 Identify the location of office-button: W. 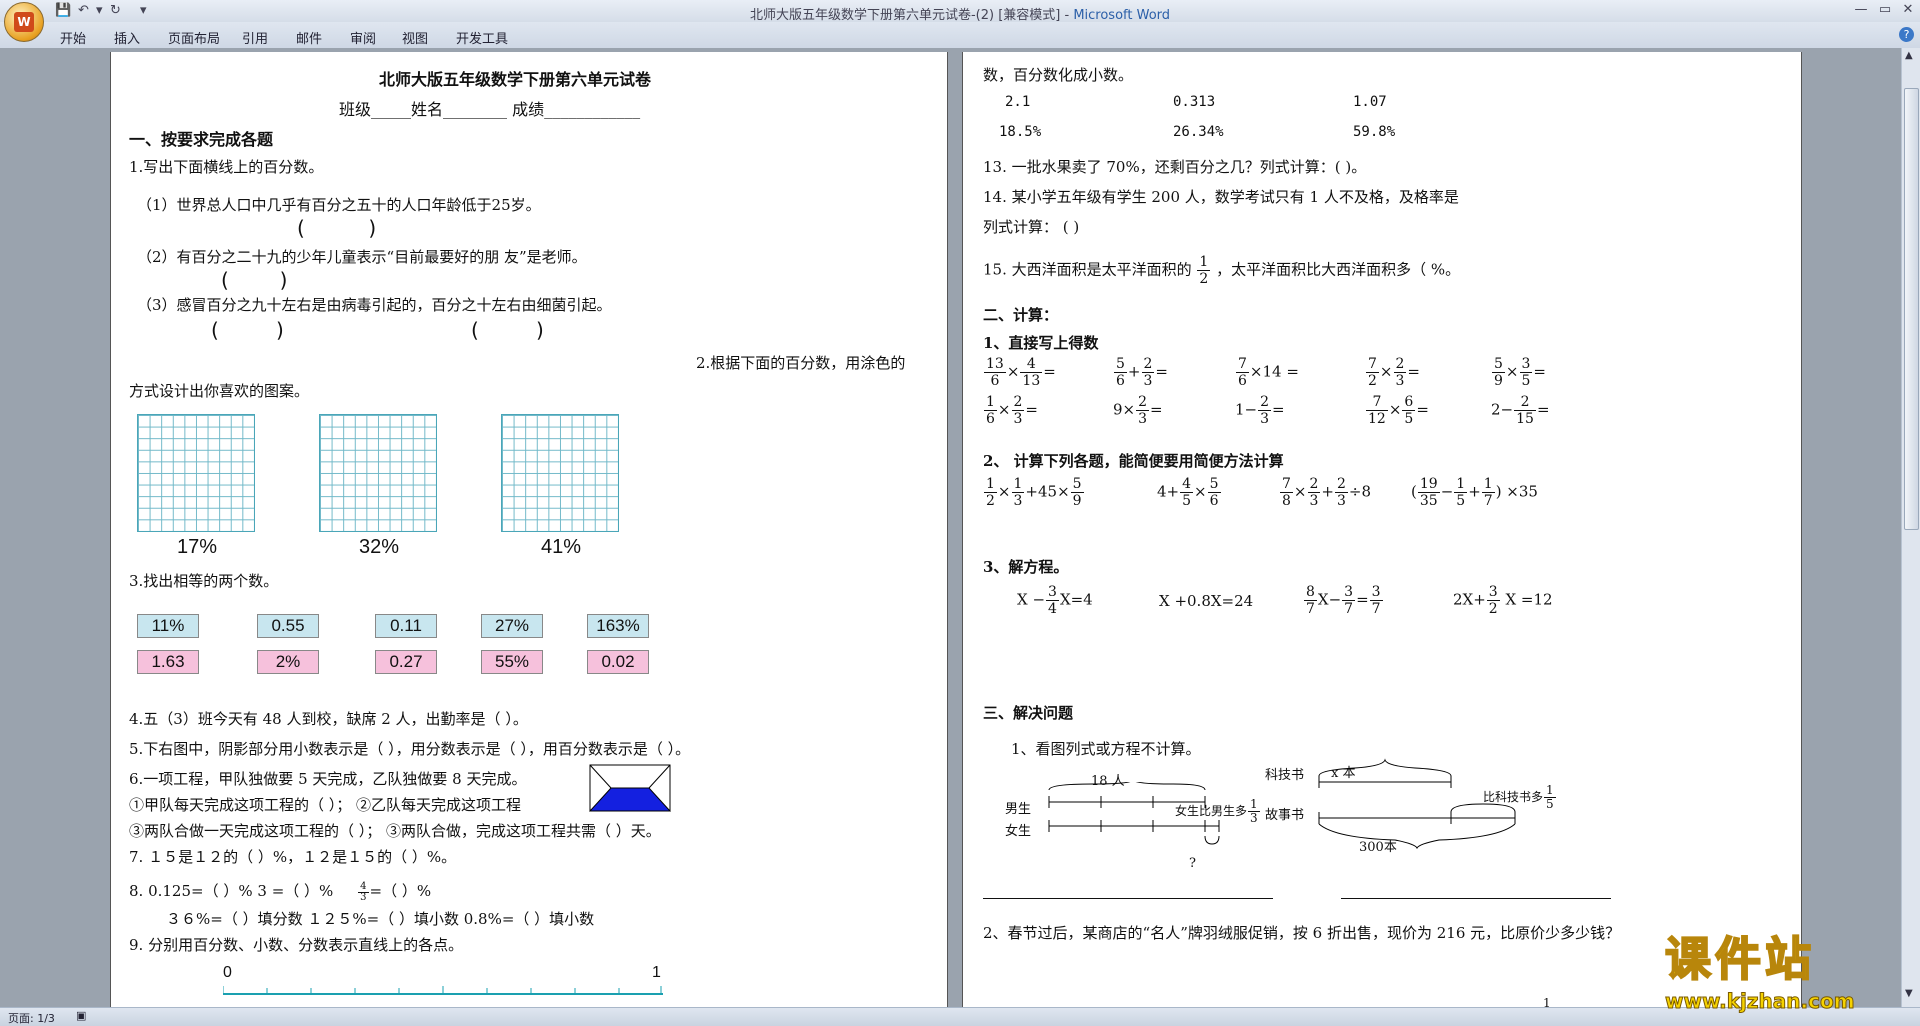
(24, 22).